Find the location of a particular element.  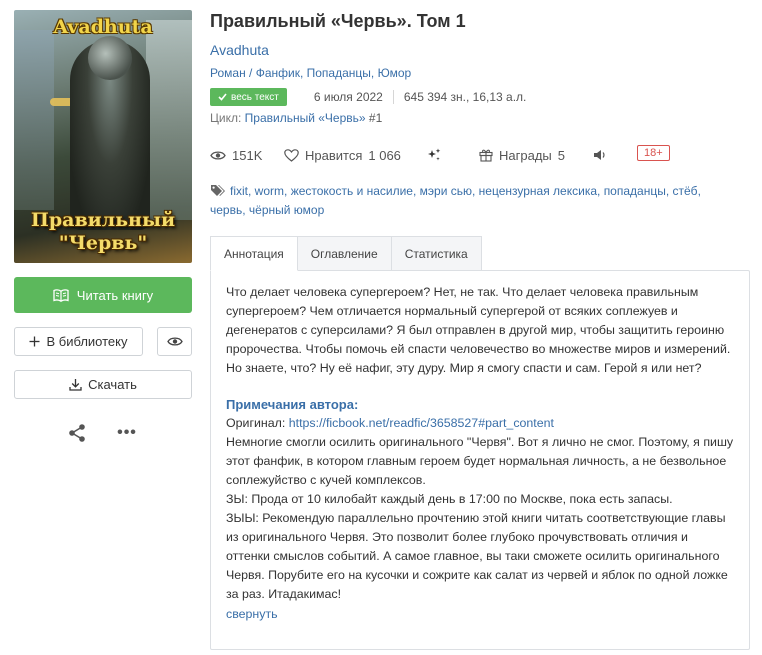

download-button: Скачать is located at coordinates (103, 384).